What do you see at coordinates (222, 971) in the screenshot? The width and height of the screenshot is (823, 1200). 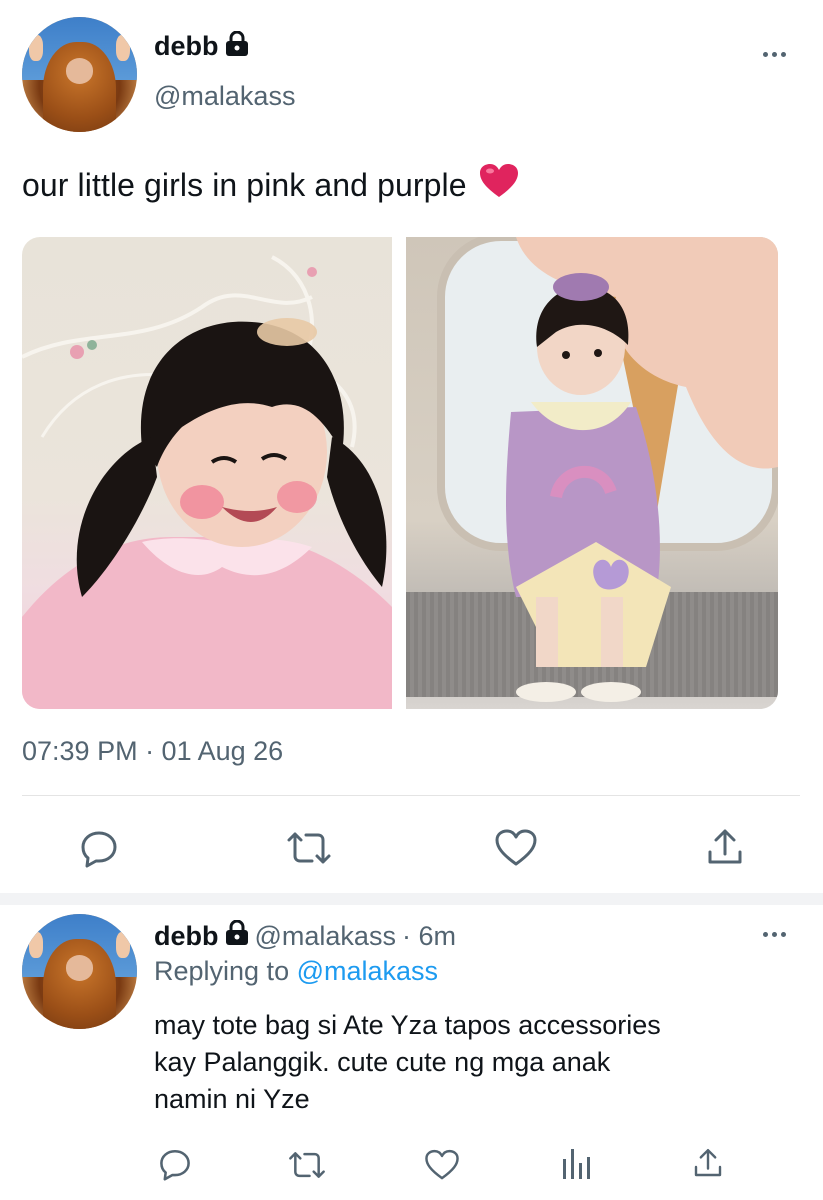 I see `replying-prefix: Replying to` at bounding box center [222, 971].